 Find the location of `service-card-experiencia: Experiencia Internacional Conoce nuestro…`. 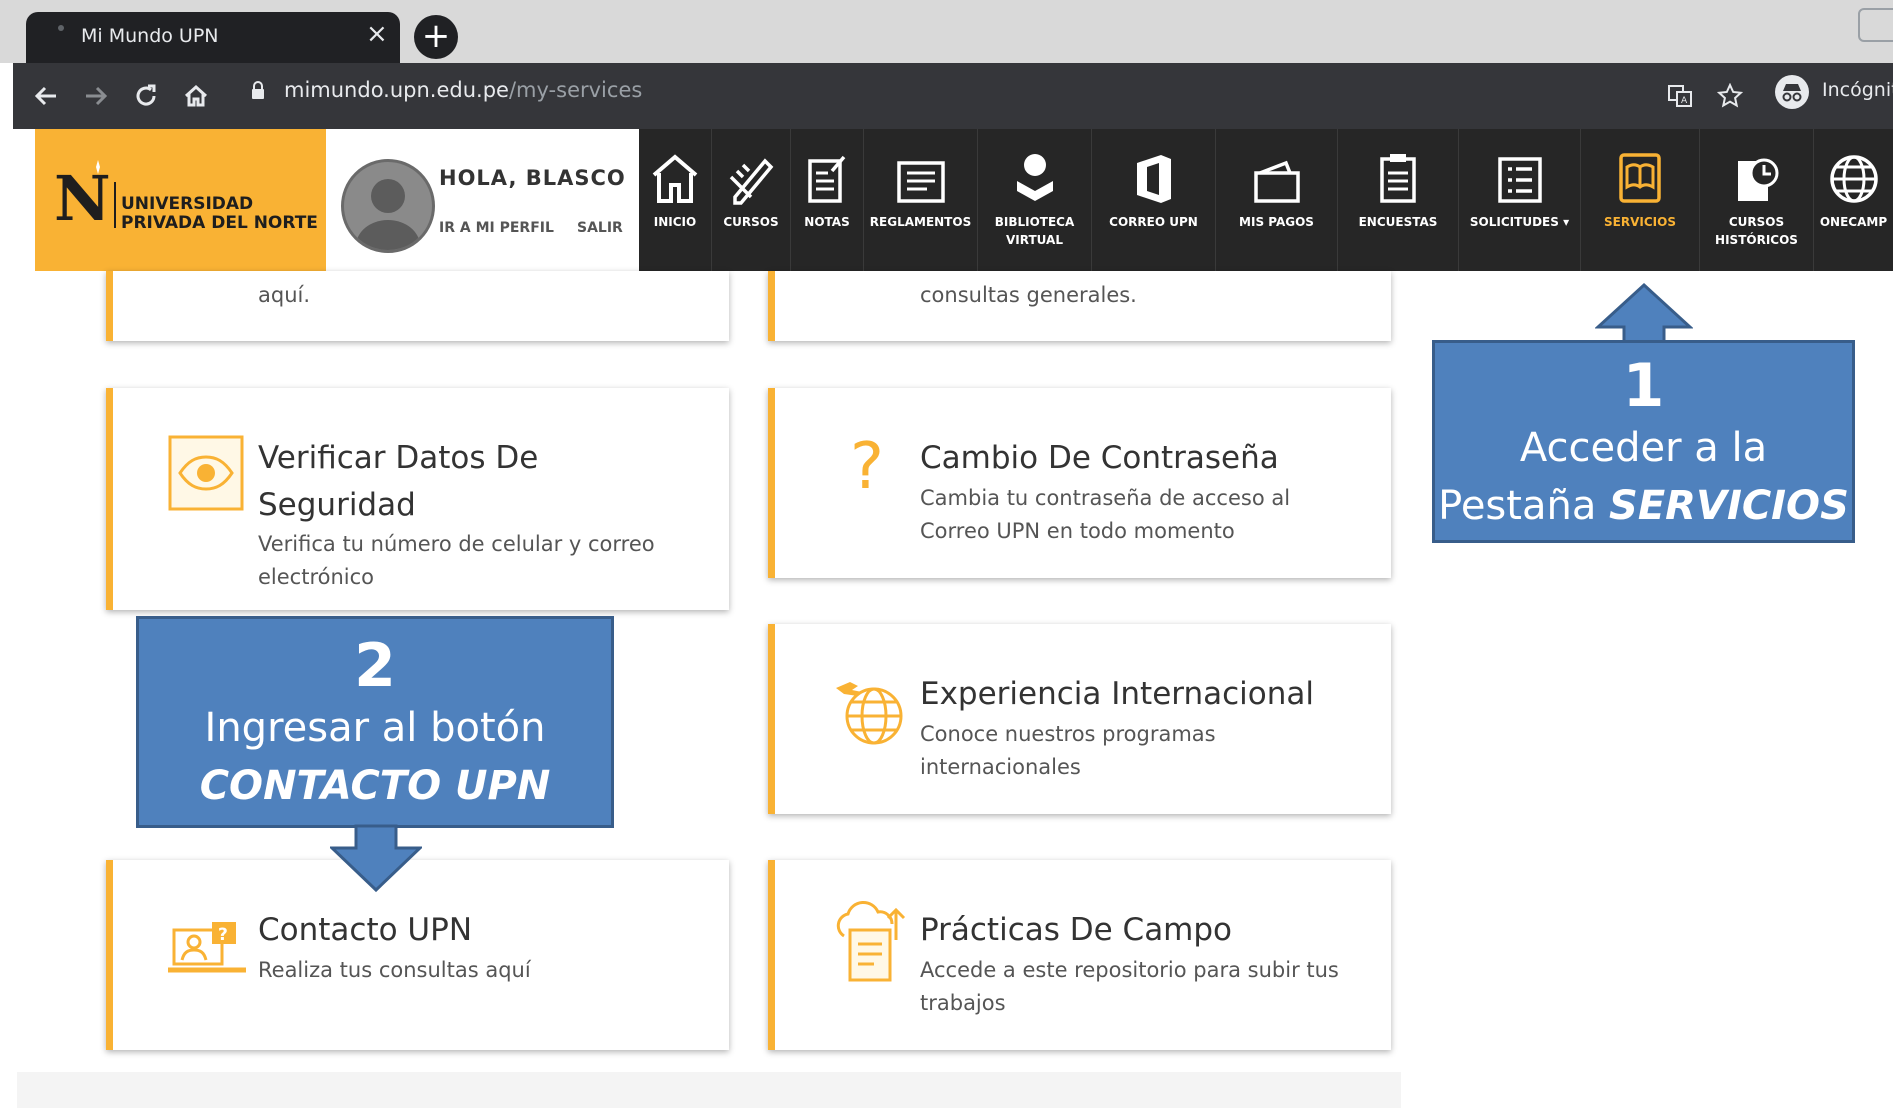

service-card-experiencia: Experiencia Internacional Conoce nuestro… is located at coordinates (1079, 719).